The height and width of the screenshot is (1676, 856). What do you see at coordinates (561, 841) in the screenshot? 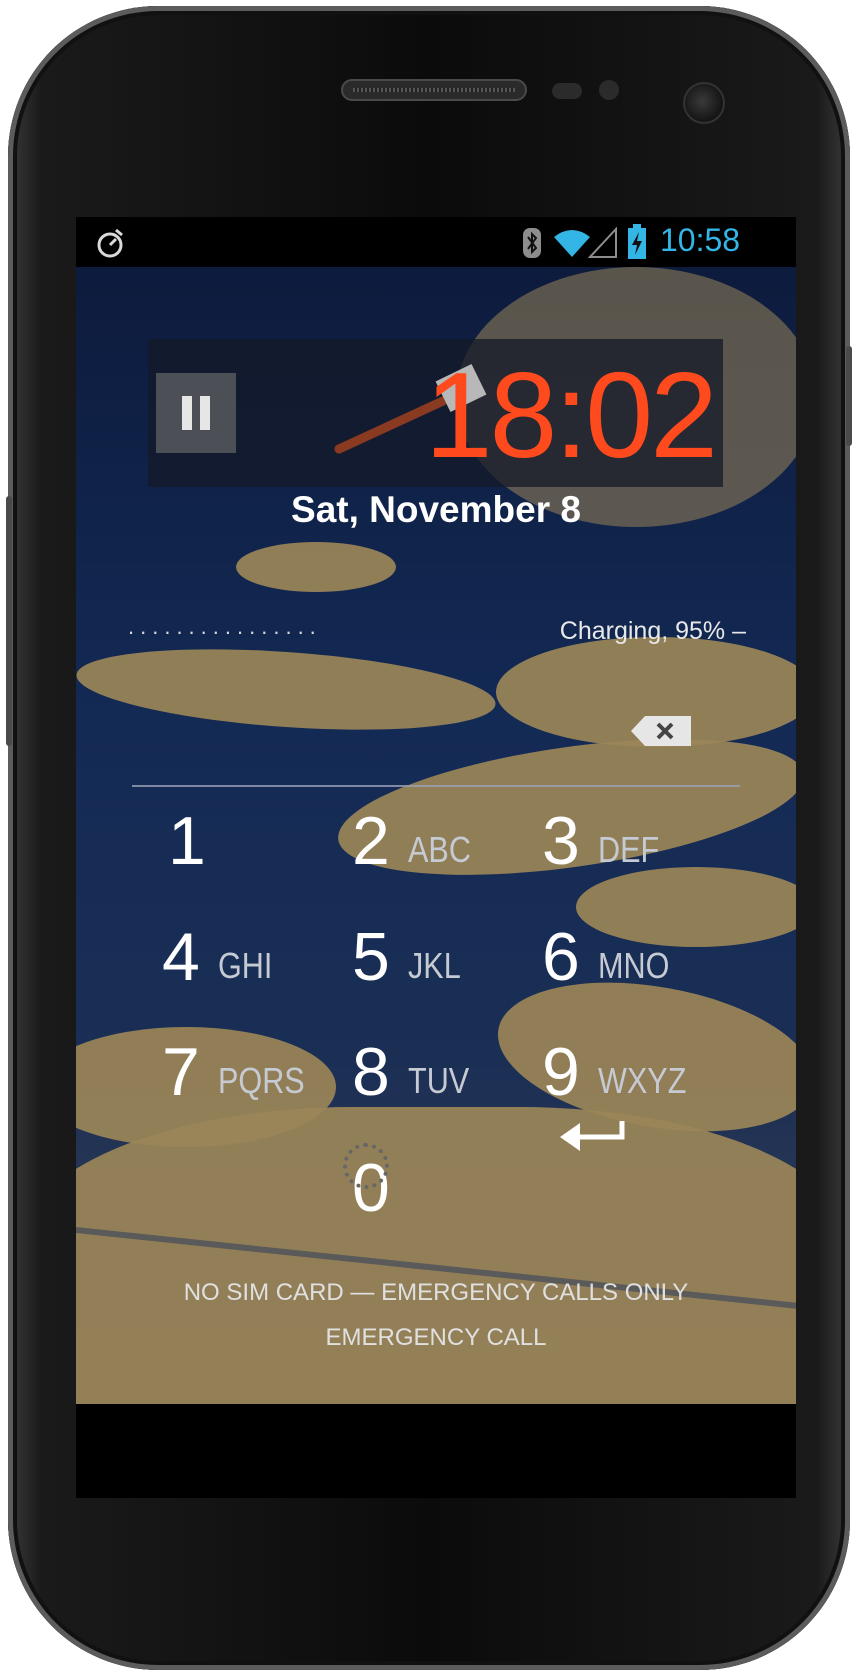
I see `key-digit: 3` at bounding box center [561, 841].